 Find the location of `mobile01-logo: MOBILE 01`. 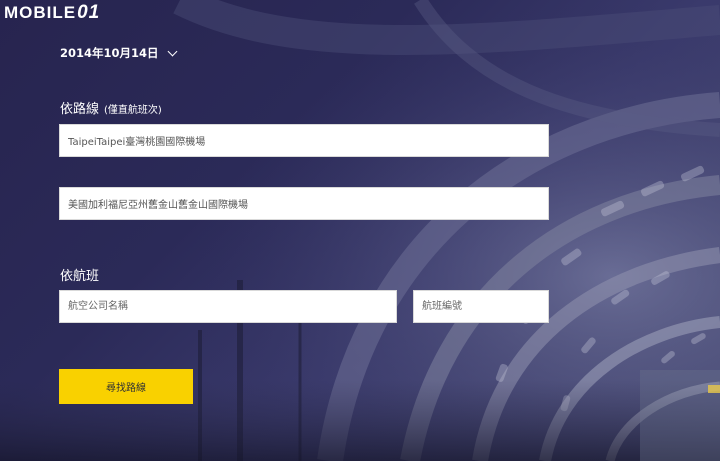

mobile01-logo: MOBILE 01 is located at coordinates (52, 13).